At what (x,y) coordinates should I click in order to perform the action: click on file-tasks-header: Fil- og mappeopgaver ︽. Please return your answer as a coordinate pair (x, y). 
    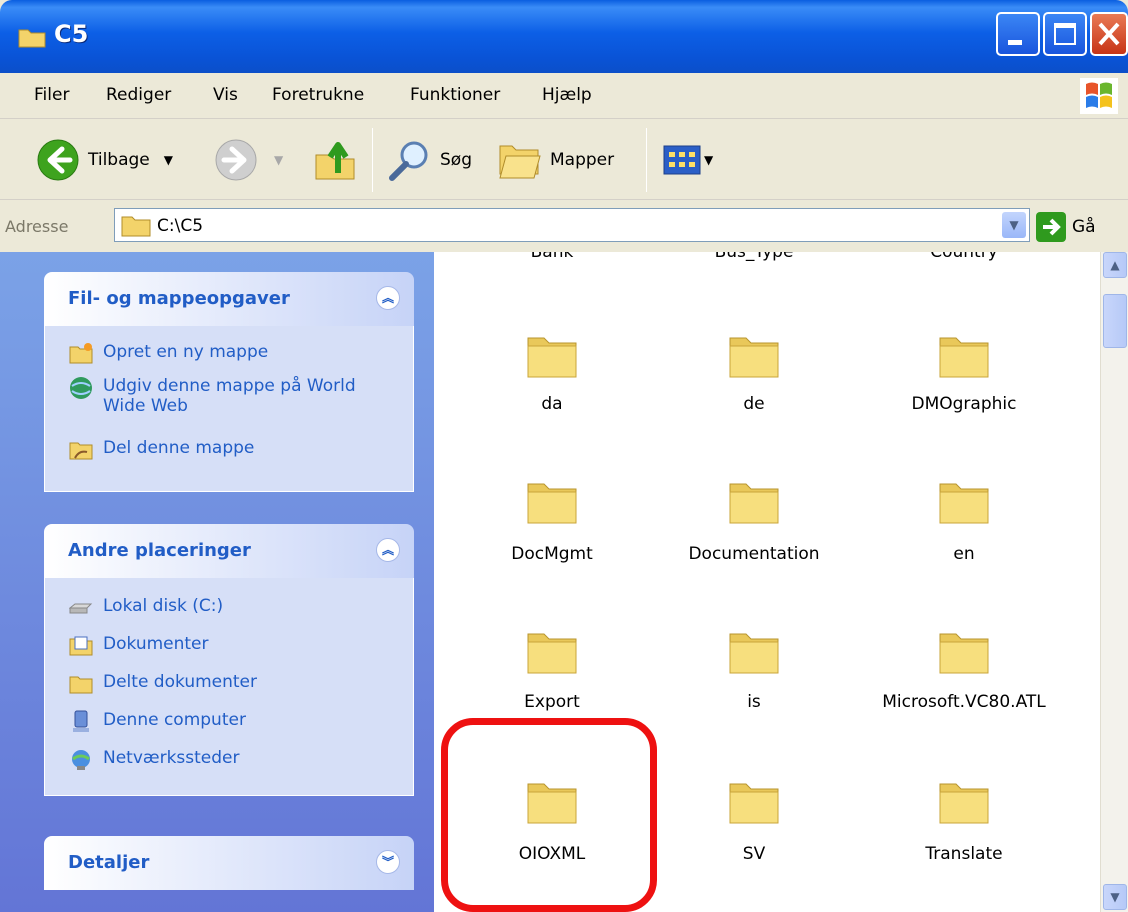
    Looking at the image, I should click on (229, 299).